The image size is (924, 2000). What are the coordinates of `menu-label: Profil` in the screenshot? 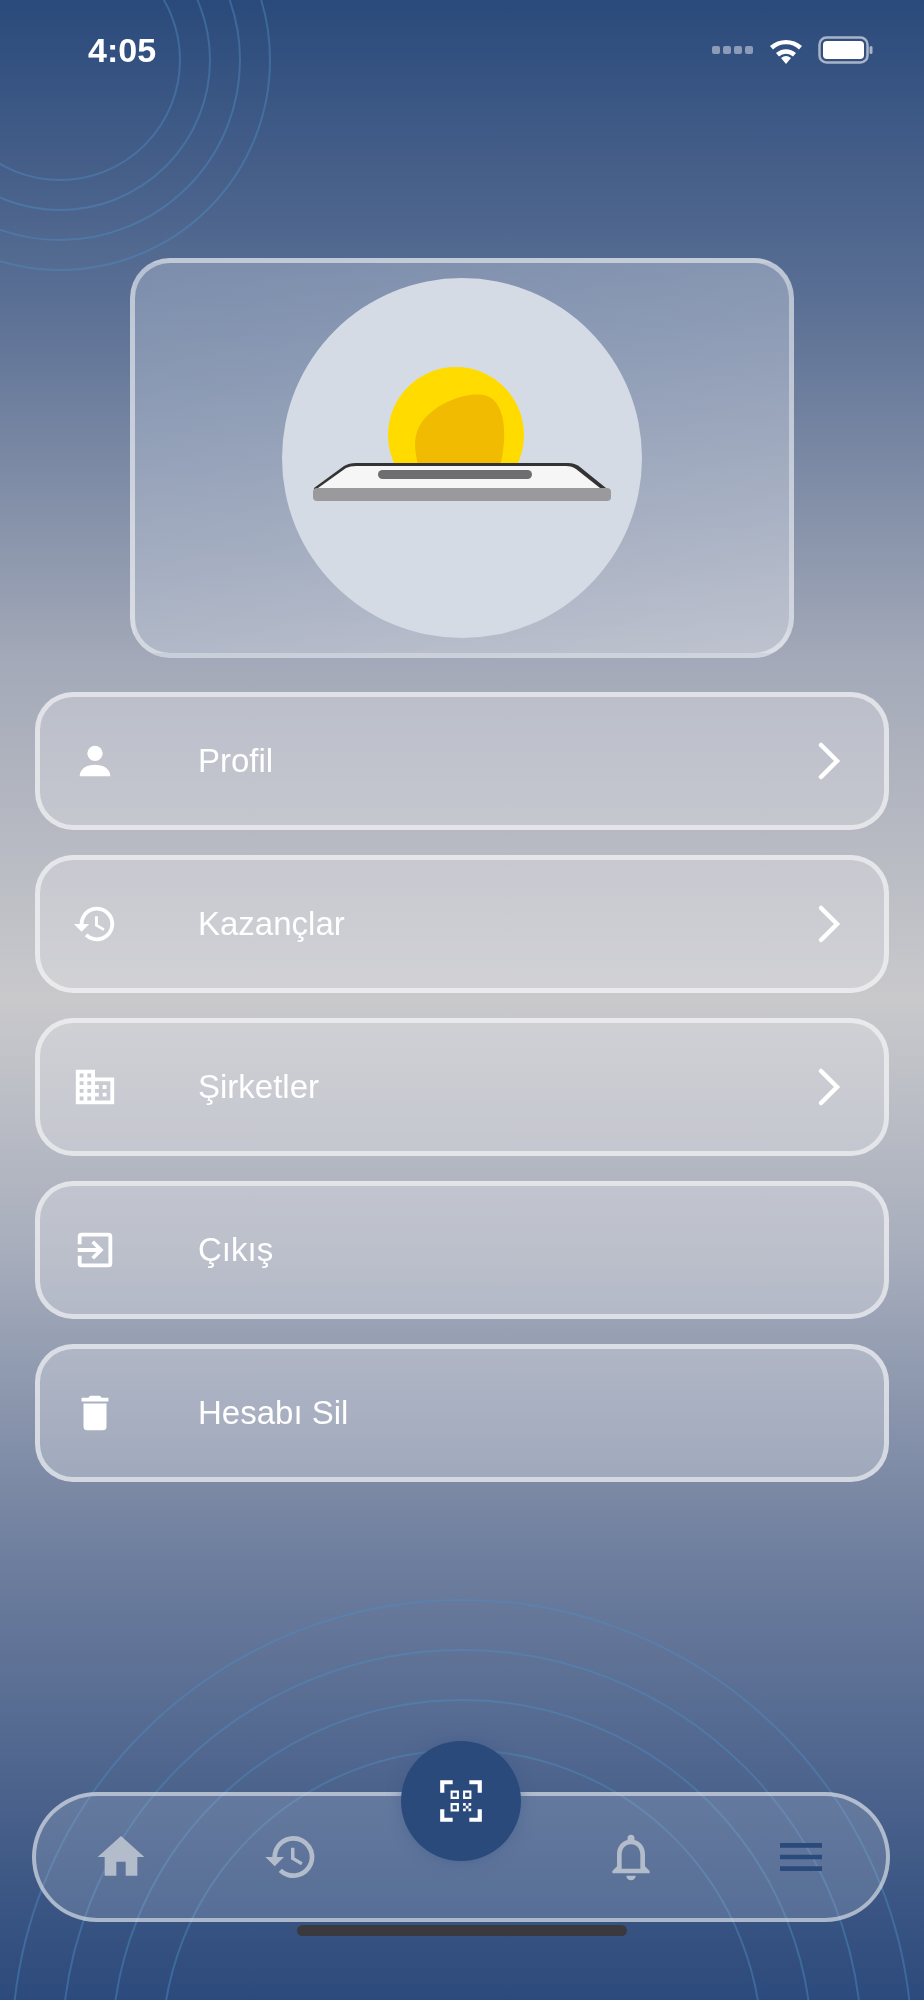 It's located at (236, 761).